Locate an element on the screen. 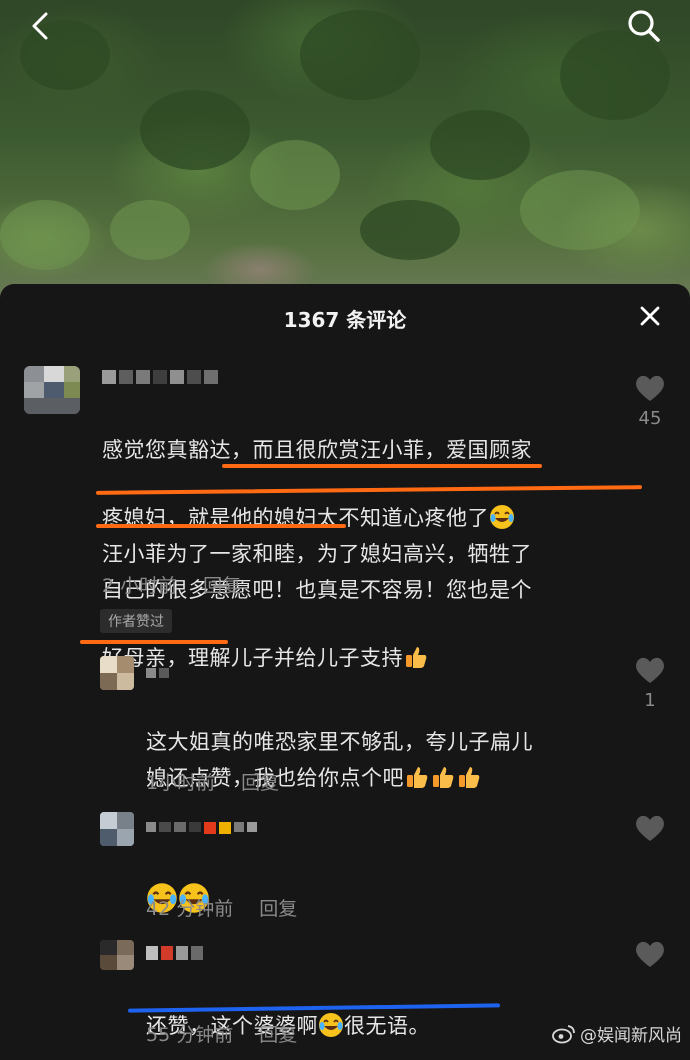  search-button is located at coordinates (644, 26).